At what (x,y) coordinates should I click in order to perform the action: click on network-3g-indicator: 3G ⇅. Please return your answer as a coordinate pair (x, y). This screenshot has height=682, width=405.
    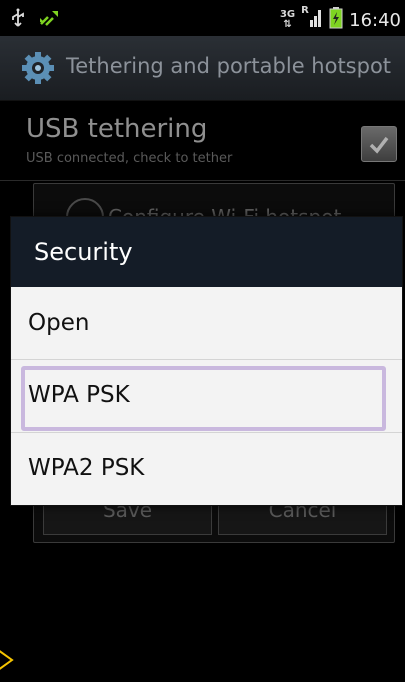
    Looking at the image, I should click on (287, 19).